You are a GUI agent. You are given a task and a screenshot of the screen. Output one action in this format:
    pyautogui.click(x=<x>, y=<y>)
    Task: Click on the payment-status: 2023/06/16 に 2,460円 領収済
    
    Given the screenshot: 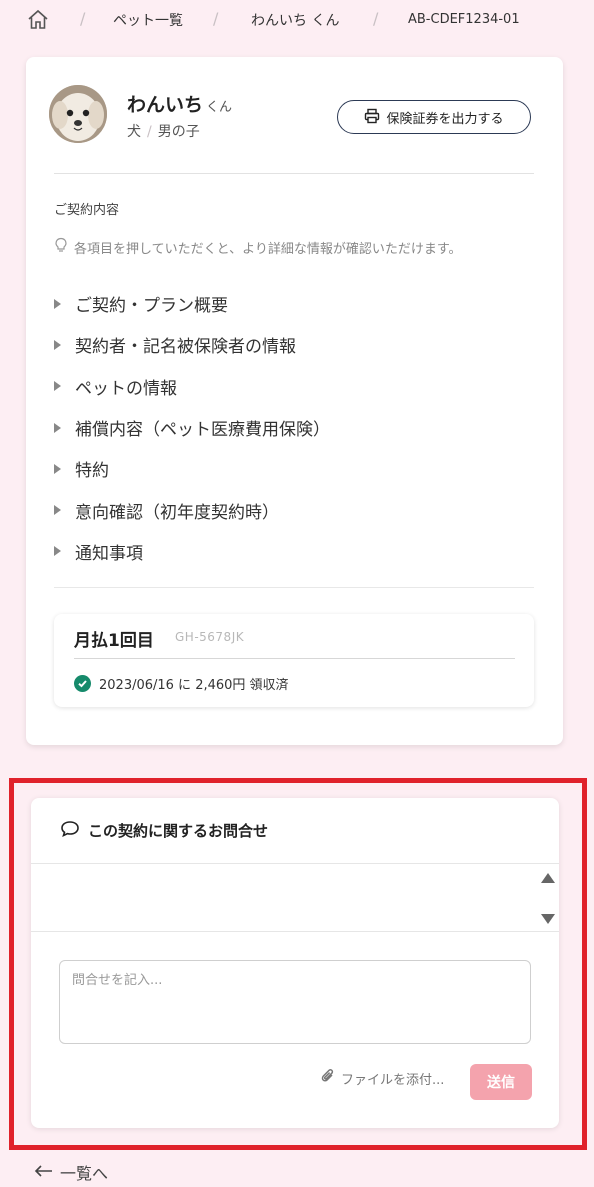 What is the action you would take?
    pyautogui.click(x=181, y=683)
    